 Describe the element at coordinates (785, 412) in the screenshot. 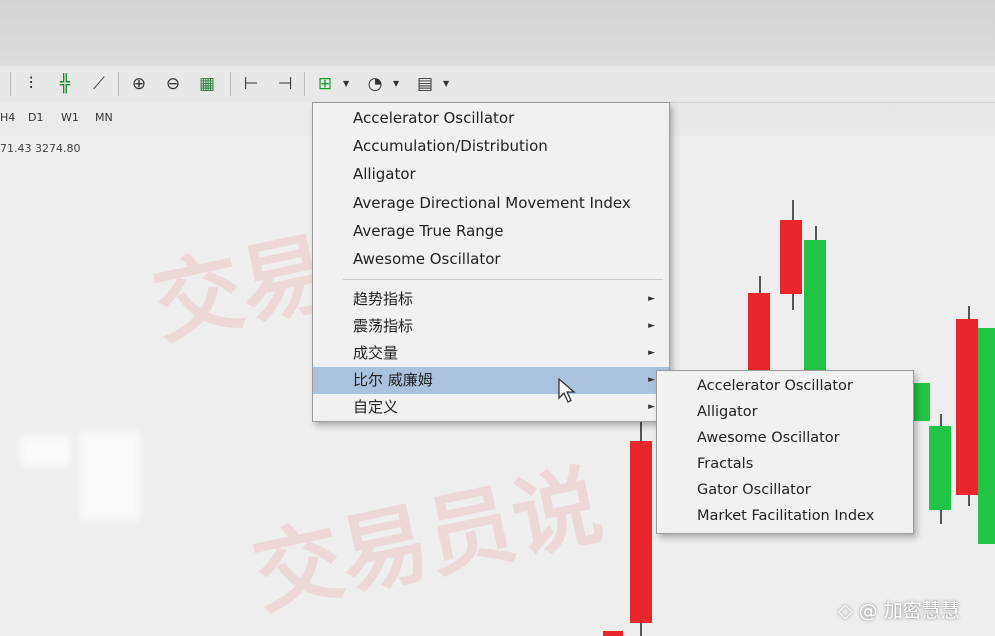

I see `submenu-item-alligator: Alligator` at that location.